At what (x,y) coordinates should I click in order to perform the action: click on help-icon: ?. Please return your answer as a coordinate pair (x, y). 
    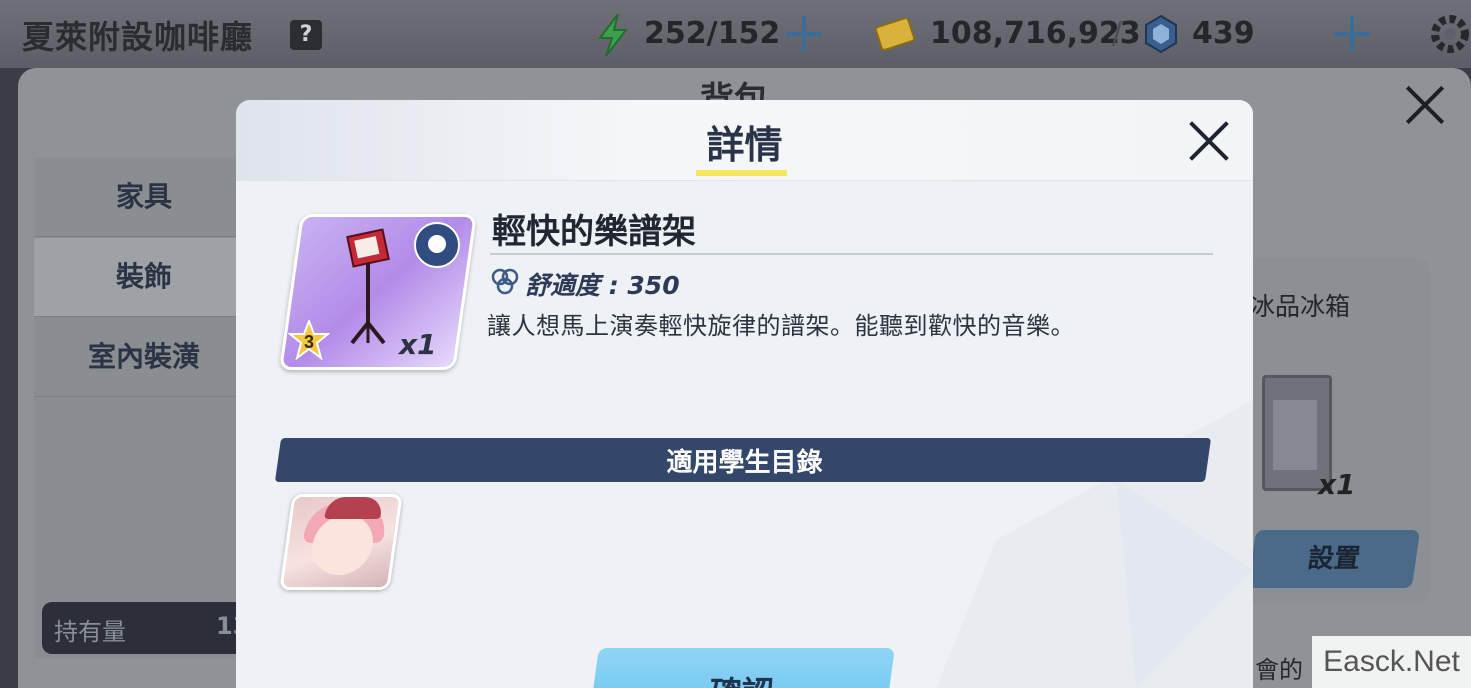
    Looking at the image, I should click on (306, 35).